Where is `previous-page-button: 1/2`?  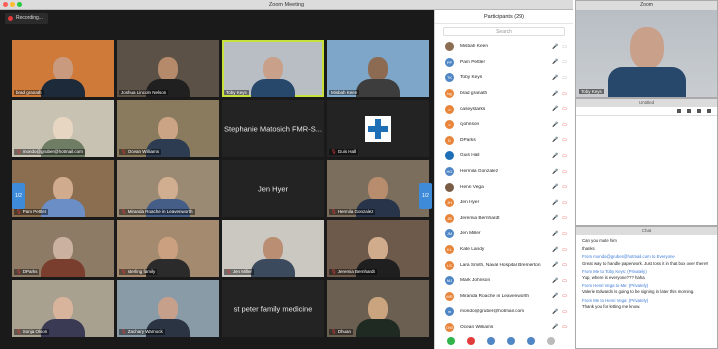 previous-page-button: 1/2 is located at coordinates (18, 196).